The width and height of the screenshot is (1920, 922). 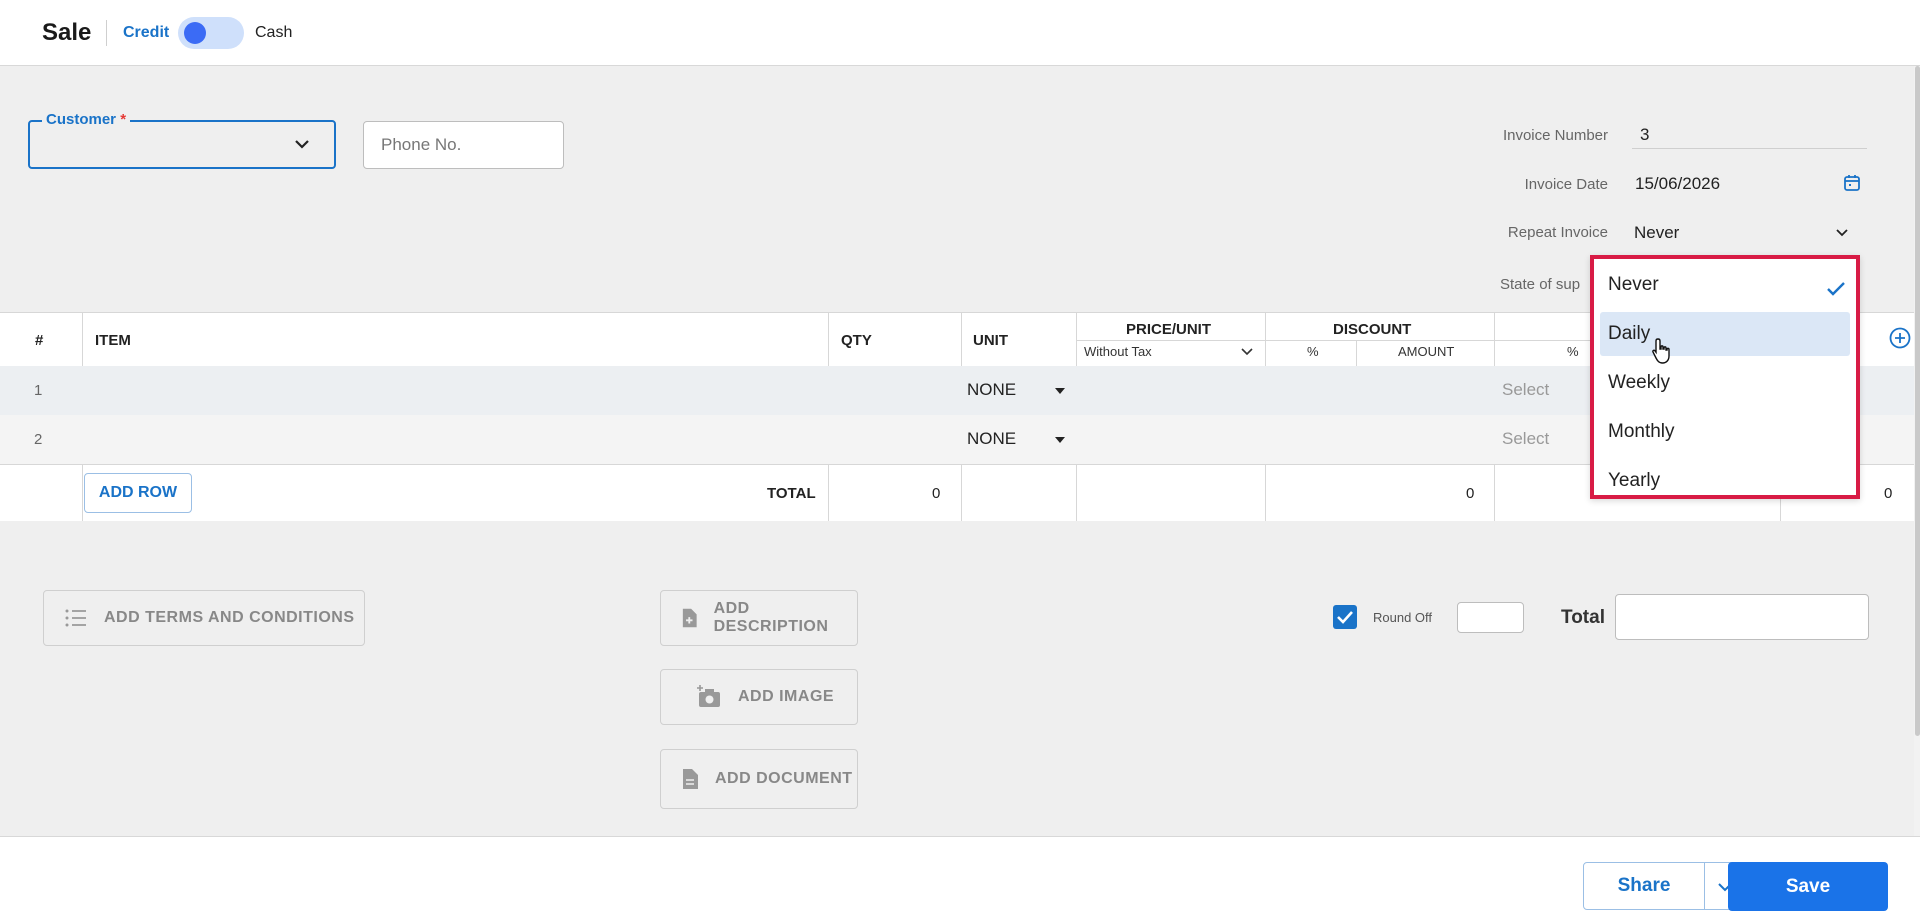 What do you see at coordinates (936, 493) in the screenshot?
I see `total-qty: 0` at bounding box center [936, 493].